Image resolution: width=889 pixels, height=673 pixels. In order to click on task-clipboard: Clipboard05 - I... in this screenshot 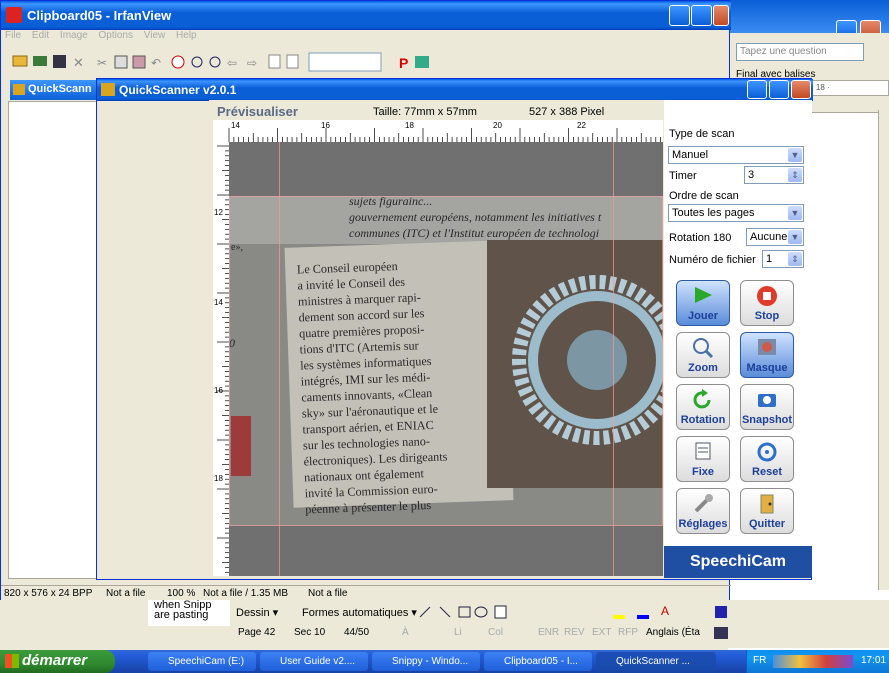, I will do `click(538, 661)`.